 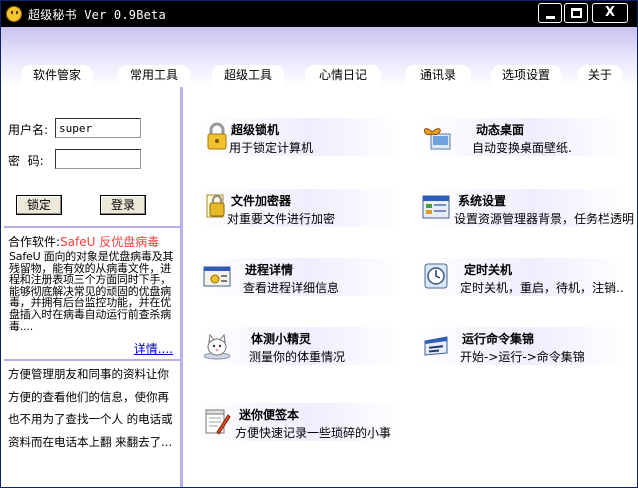 I want to click on notepad-pen-icon, so click(x=218, y=422).